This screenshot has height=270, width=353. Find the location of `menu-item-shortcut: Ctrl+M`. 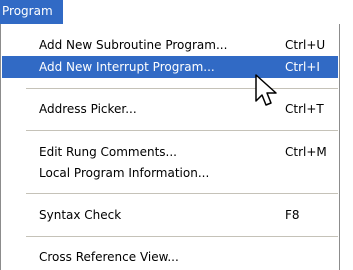

menu-item-shortcut: Ctrl+M is located at coordinates (306, 152).